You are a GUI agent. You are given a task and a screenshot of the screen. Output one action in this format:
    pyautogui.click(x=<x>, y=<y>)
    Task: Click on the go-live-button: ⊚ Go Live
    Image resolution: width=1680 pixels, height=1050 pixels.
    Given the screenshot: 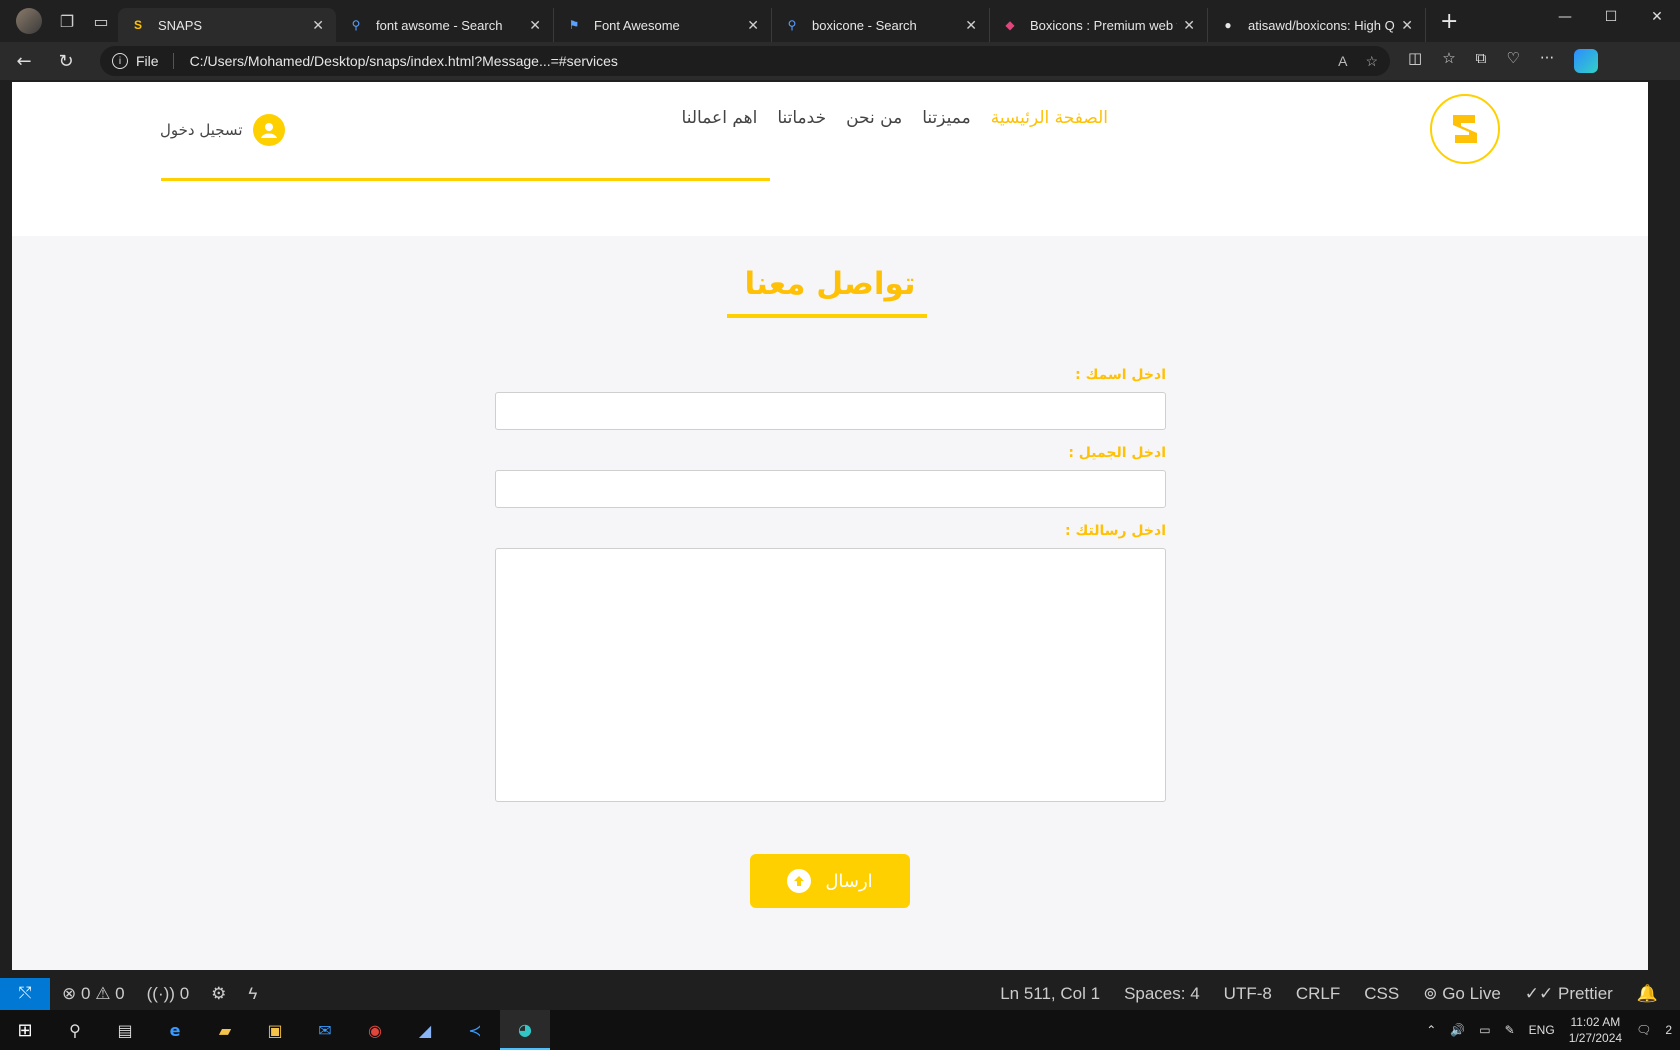 What is the action you would take?
    pyautogui.click(x=1462, y=994)
    